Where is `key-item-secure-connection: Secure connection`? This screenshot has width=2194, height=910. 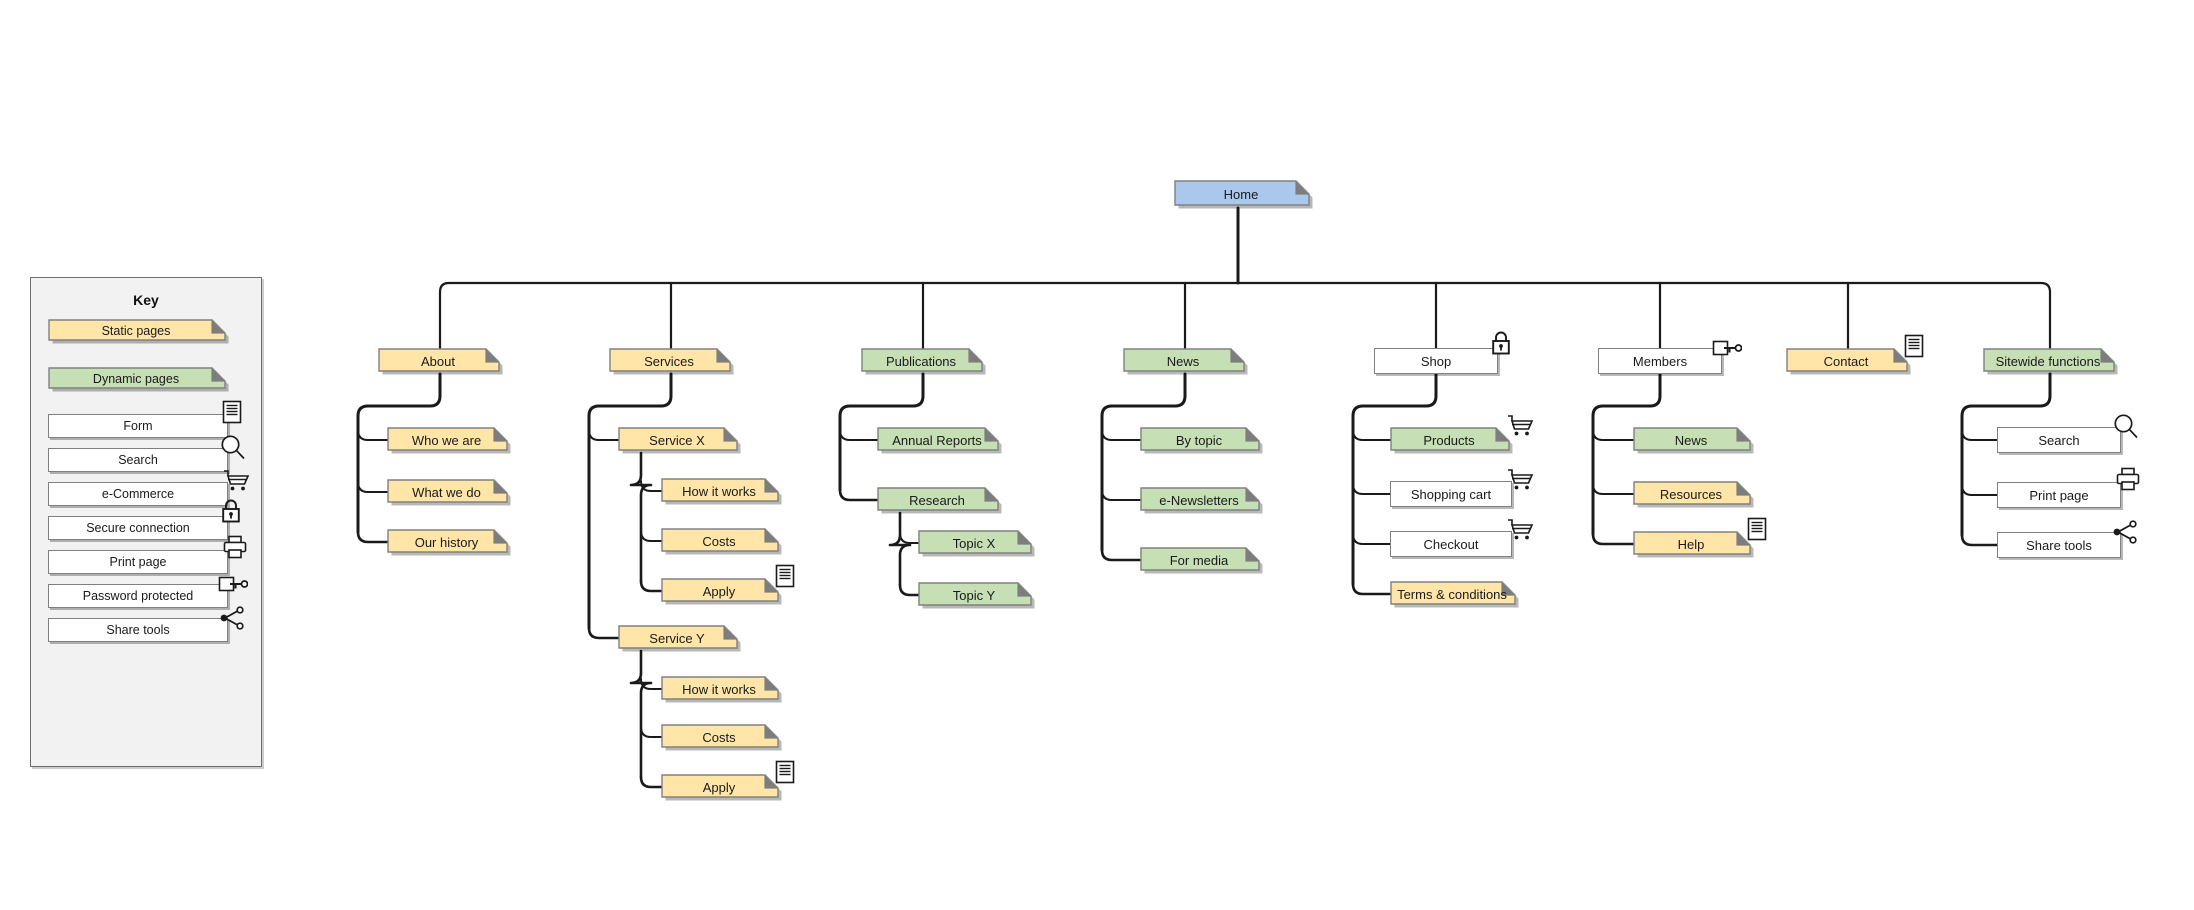
key-item-secure-connection: Secure connection is located at coordinates (138, 528).